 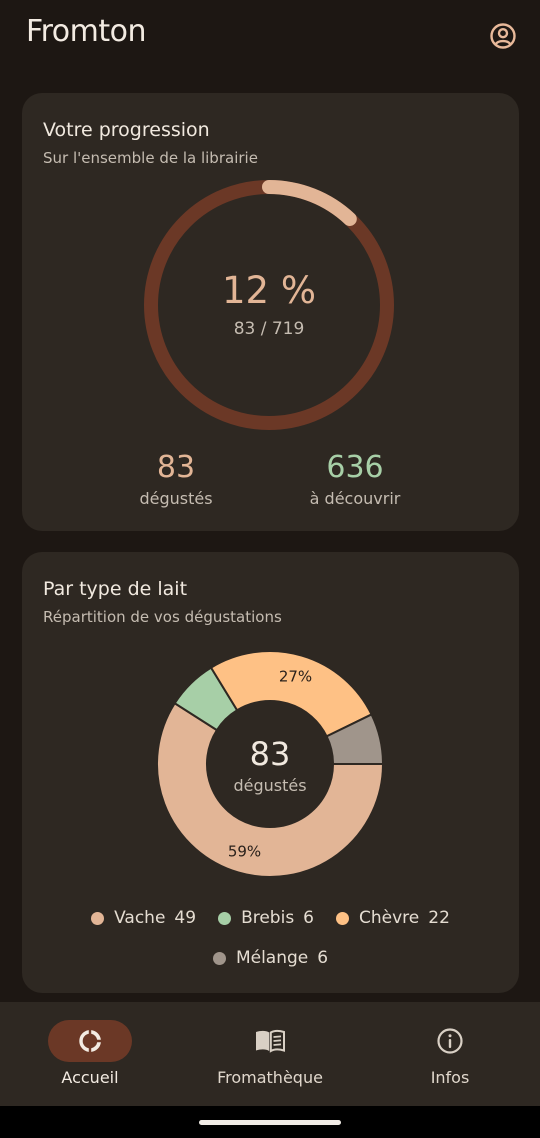 I want to click on legend-item-vache: Vache 49, so click(x=143, y=918).